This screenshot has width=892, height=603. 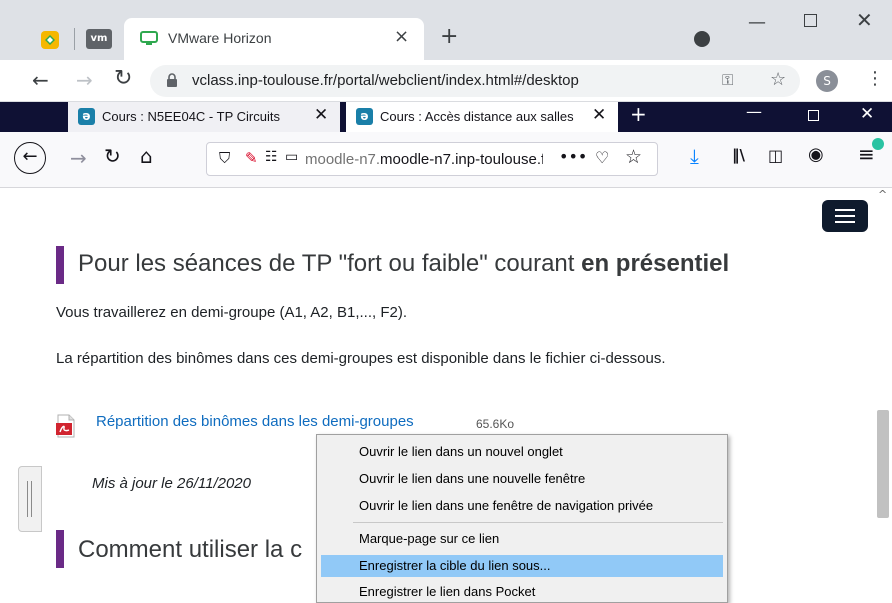 What do you see at coordinates (274, 39) in the screenshot?
I see `chrome-active-tab: VMware Horizon ×` at bounding box center [274, 39].